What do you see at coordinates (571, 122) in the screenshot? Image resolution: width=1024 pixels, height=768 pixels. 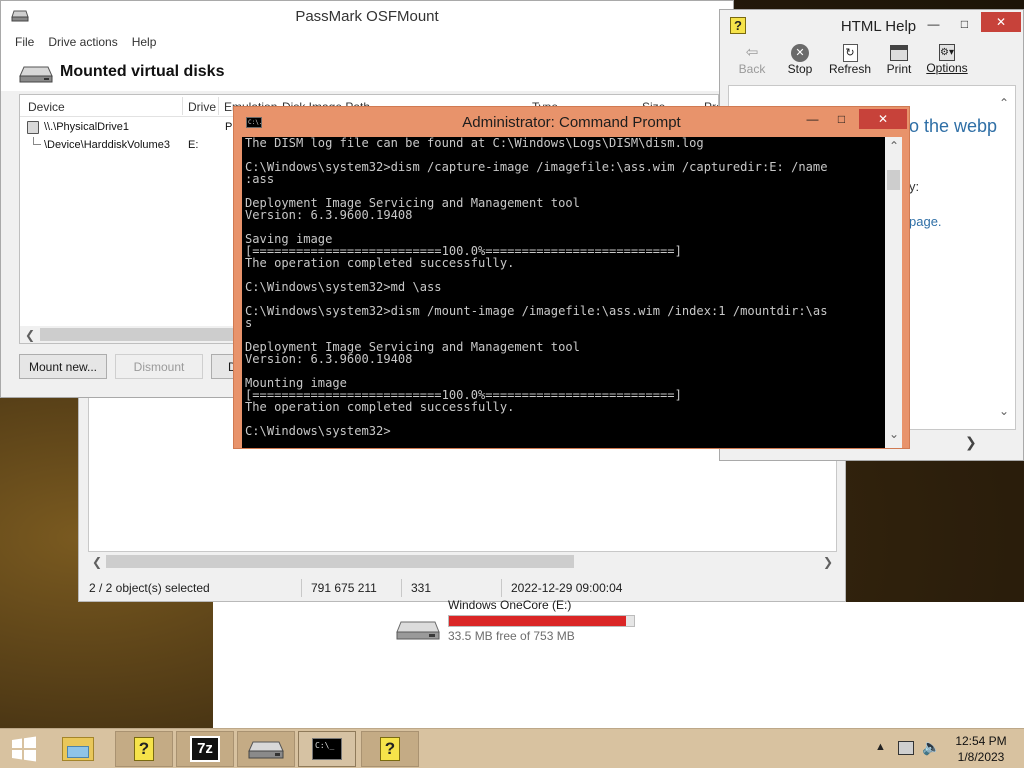 I see `cmd-titlebar: C:\. Administrator: Command Prompt — □ ✕` at bounding box center [571, 122].